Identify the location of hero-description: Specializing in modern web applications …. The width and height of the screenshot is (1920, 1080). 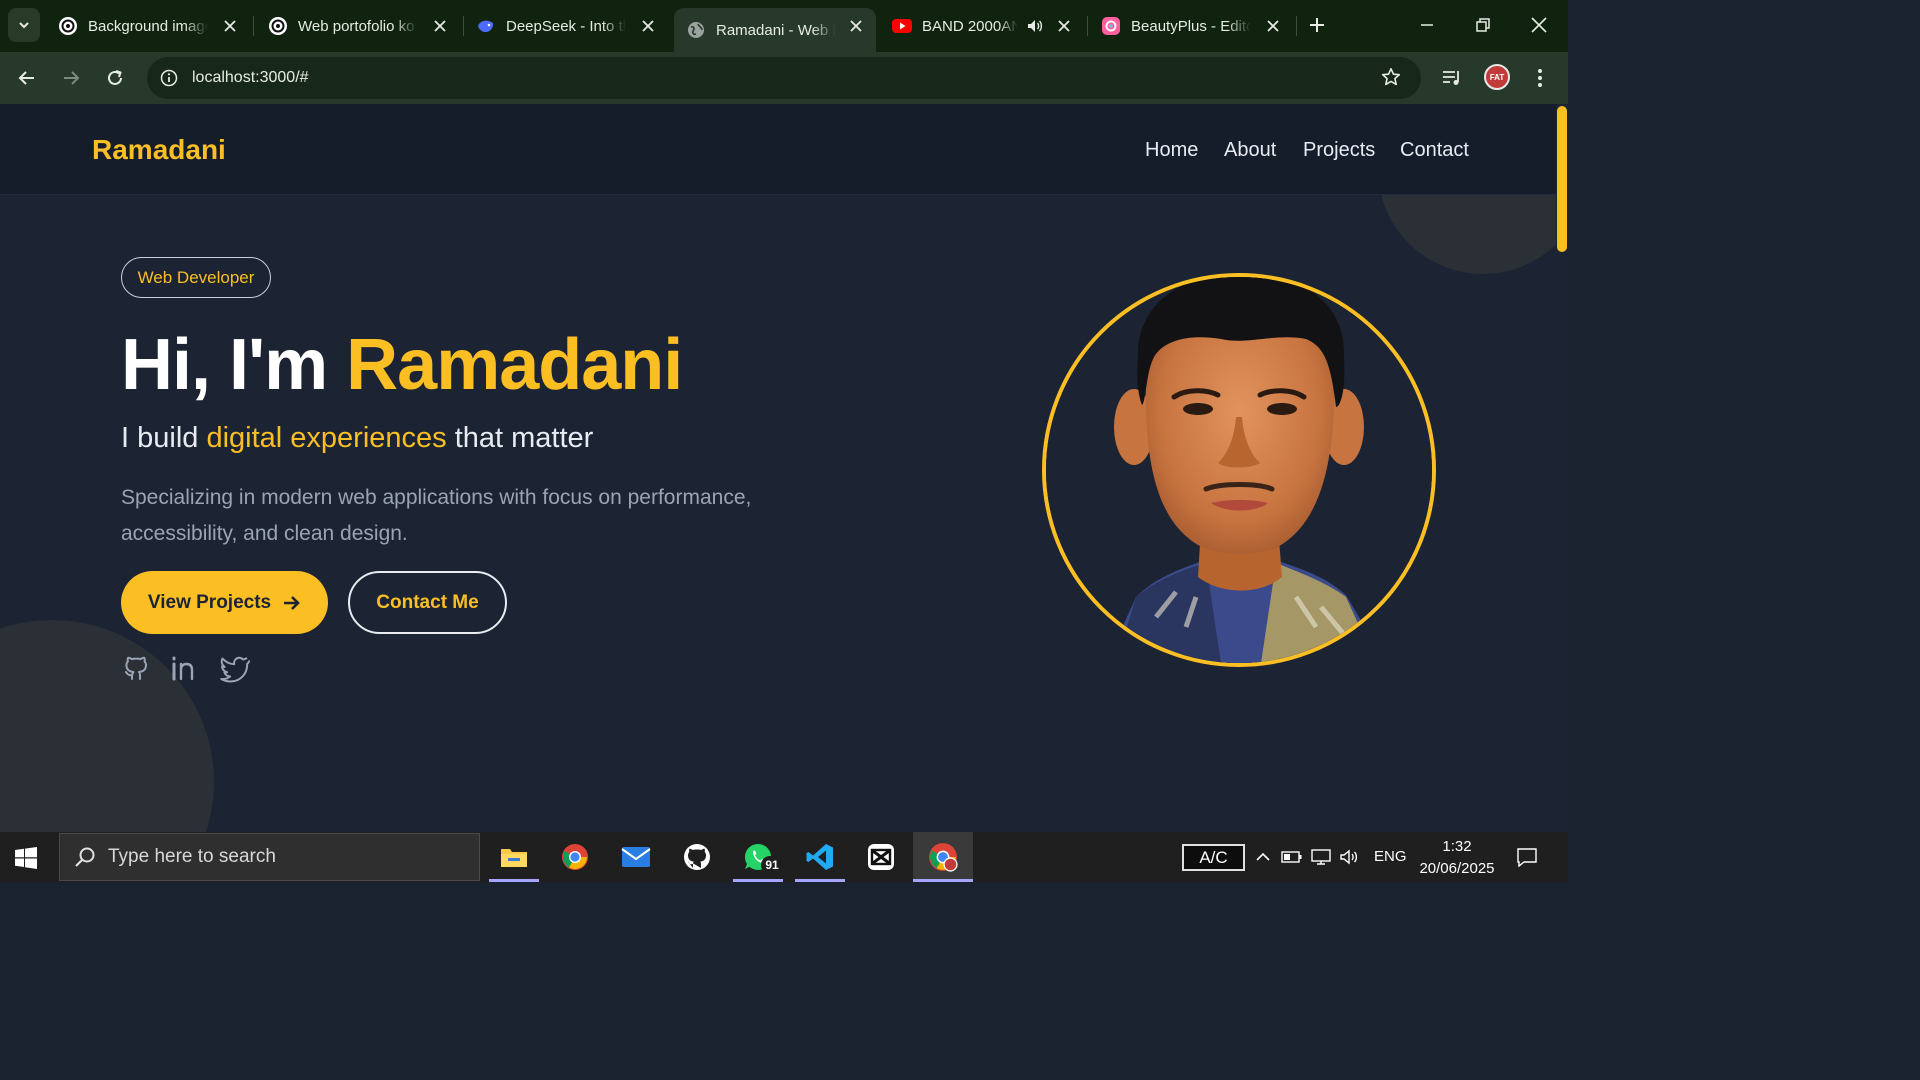
(461, 516).